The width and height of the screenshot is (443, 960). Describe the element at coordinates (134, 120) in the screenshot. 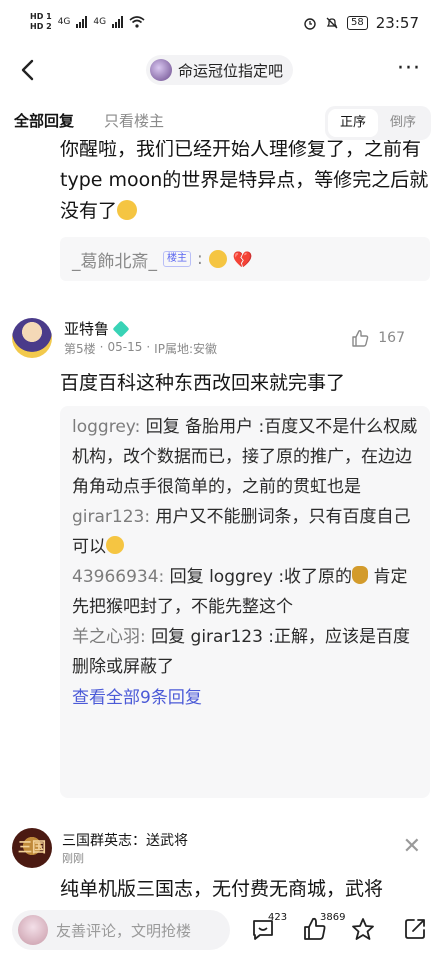

I see `tab-only-op: 只看楼主` at that location.